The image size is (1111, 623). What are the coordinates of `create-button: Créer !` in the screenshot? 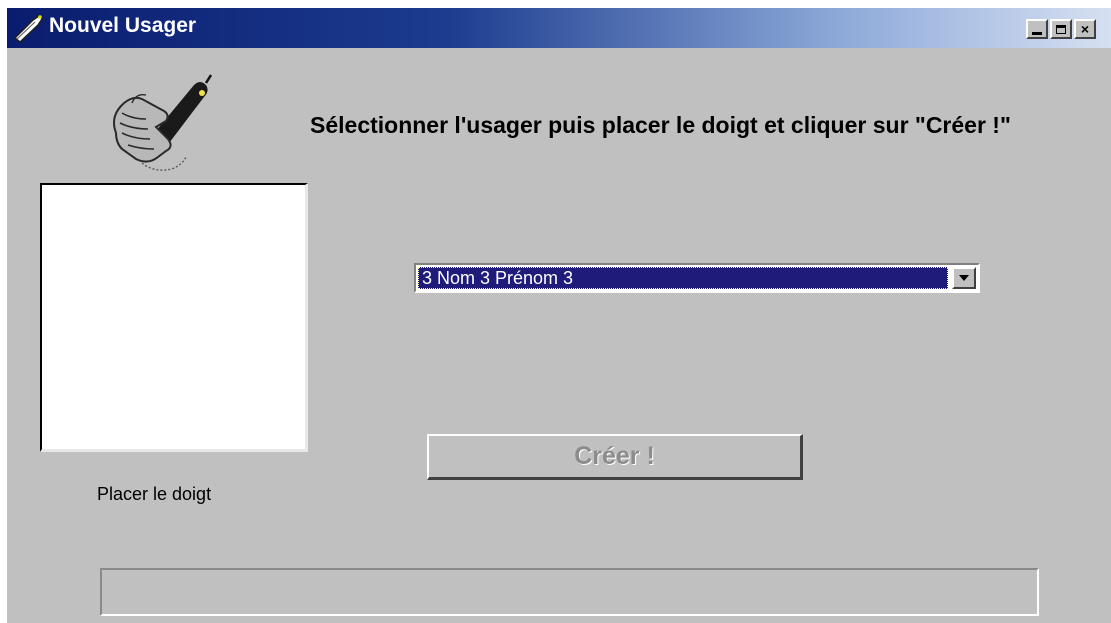 It's located at (615, 457).